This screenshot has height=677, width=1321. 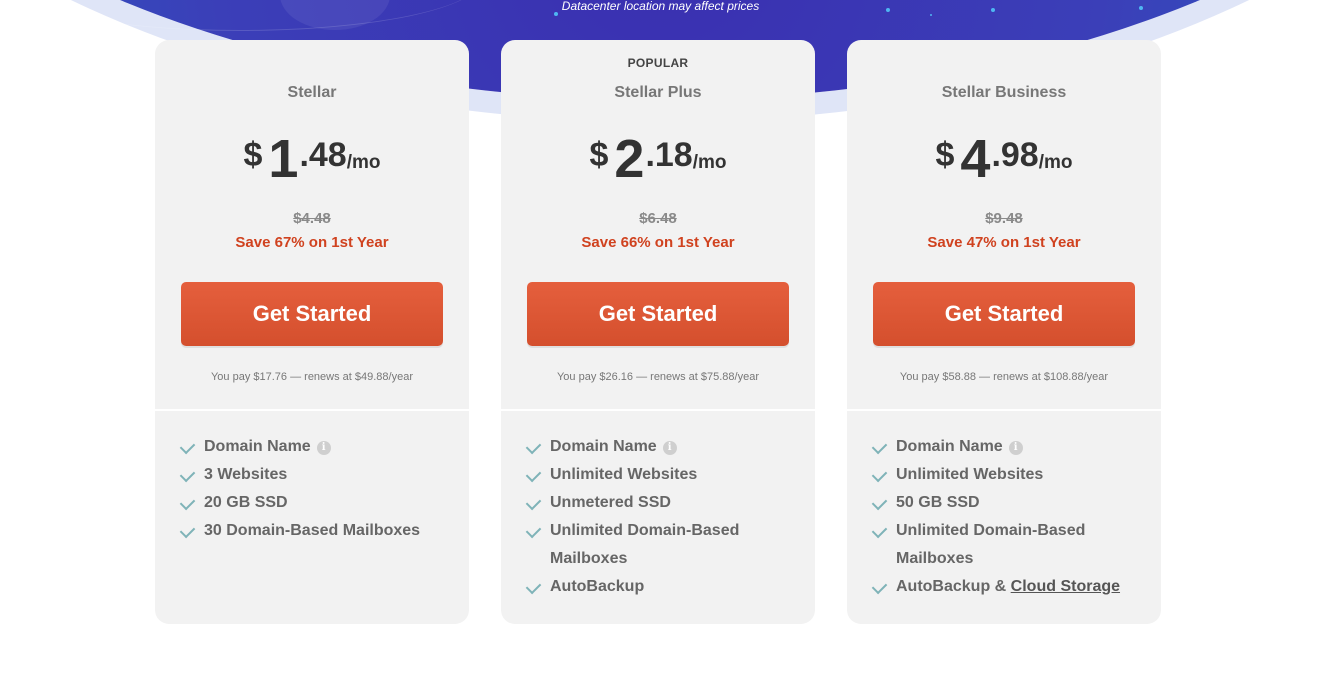 I want to click on plan-price: $ 2 .18 /mo, so click(x=658, y=165).